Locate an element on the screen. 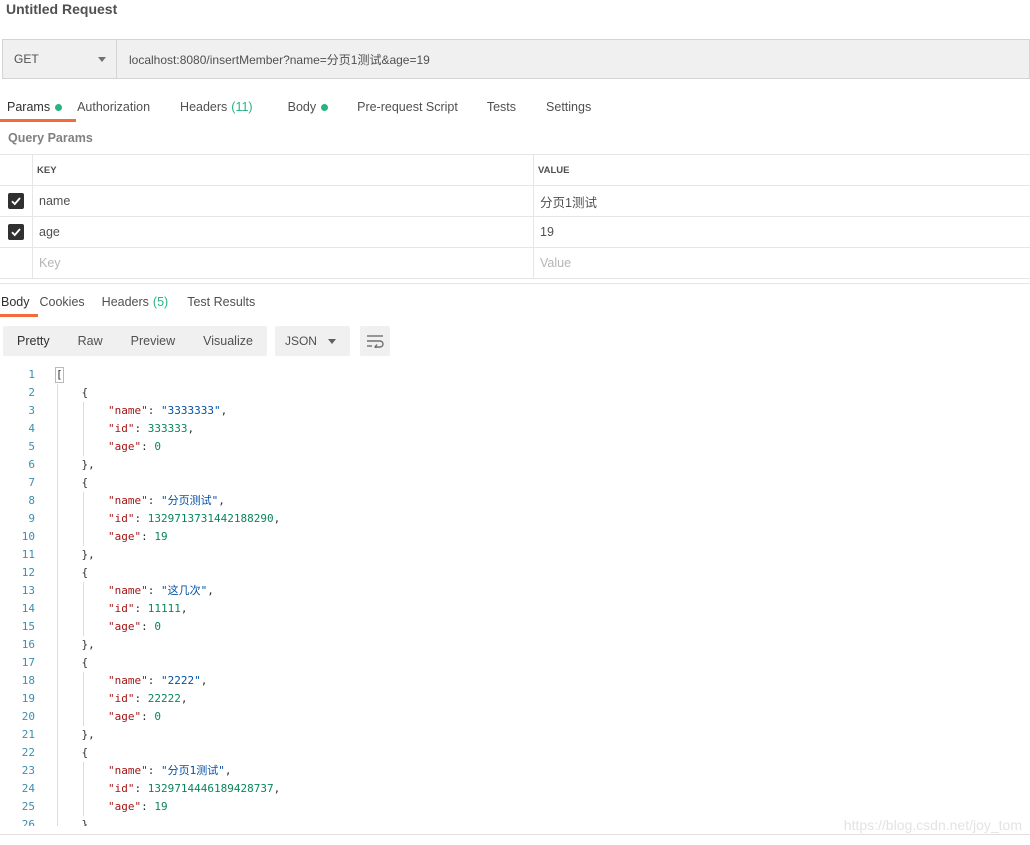  tab-headers: Headers (11) is located at coordinates (216, 107).